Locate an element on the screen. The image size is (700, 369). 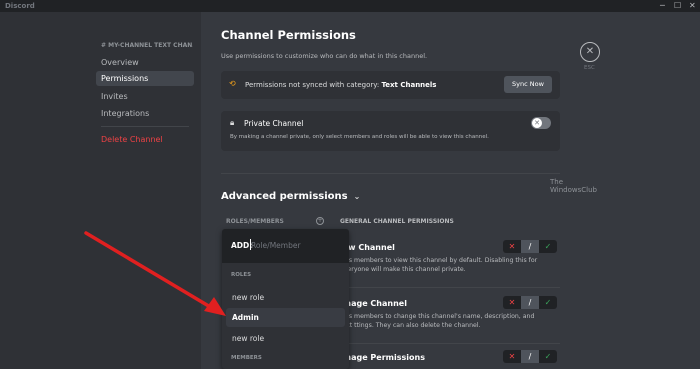
general-permissions-header: GENERAL CHANNEL PERMISSIONS is located at coordinates (397, 221).